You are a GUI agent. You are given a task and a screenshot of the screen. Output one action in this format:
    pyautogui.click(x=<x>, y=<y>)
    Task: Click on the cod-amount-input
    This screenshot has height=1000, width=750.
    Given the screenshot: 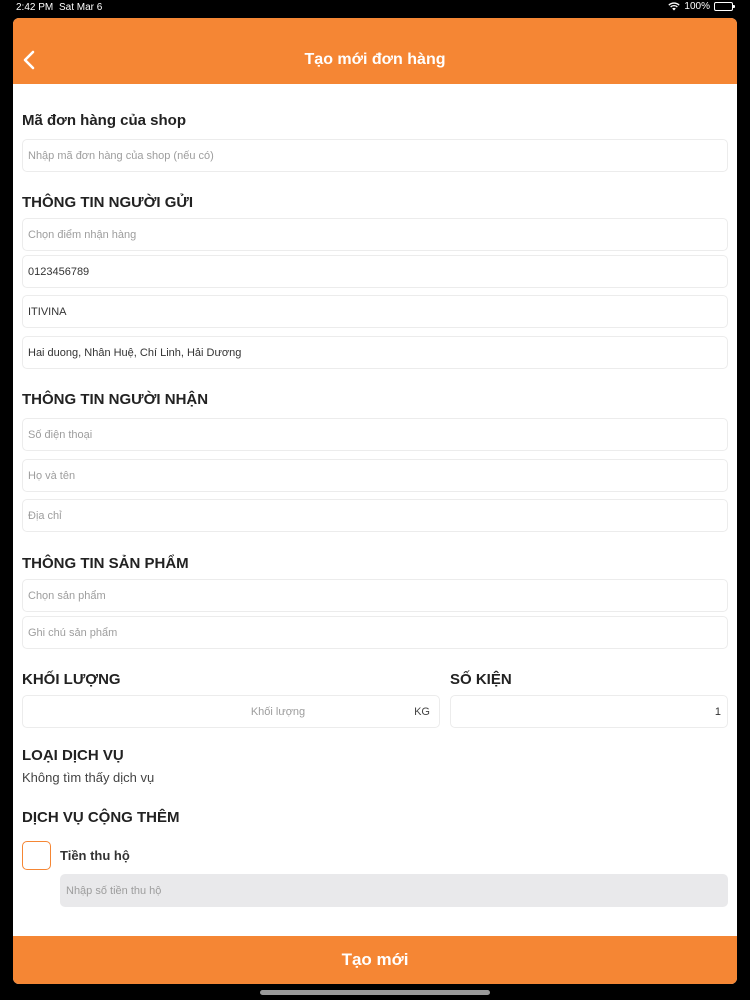 What is the action you would take?
    pyautogui.click(x=394, y=890)
    